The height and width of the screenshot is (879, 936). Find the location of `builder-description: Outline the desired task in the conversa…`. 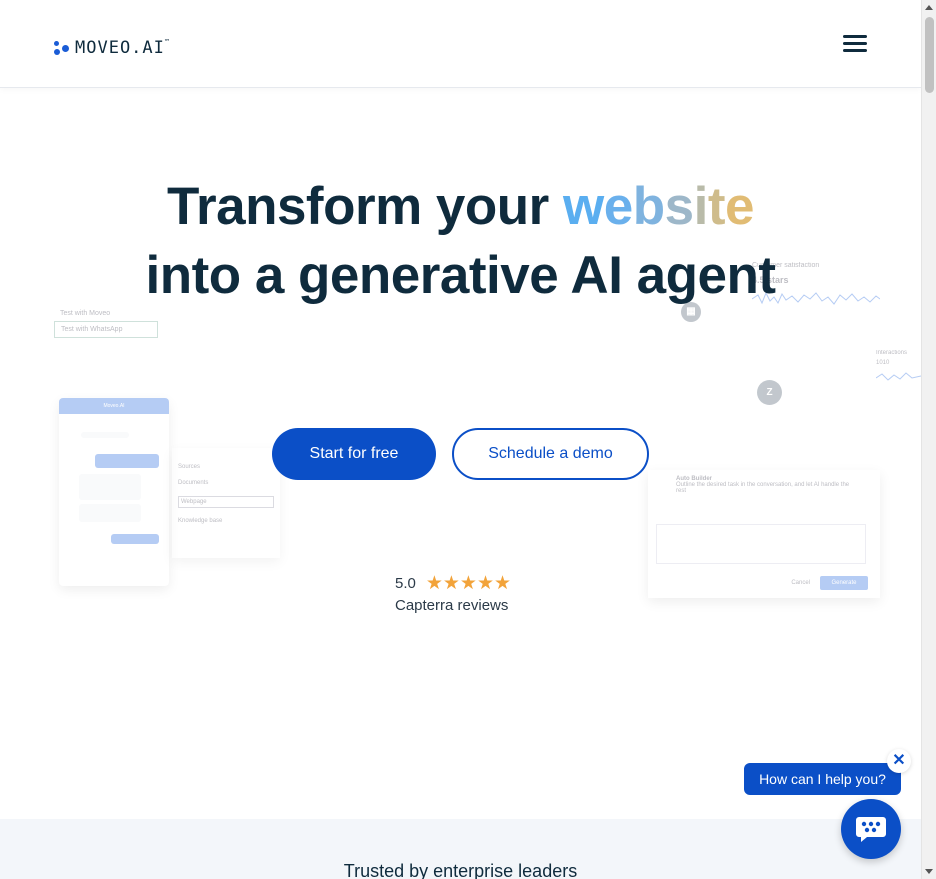

builder-description: Outline the desired task in the conversa… is located at coordinates (763, 488).